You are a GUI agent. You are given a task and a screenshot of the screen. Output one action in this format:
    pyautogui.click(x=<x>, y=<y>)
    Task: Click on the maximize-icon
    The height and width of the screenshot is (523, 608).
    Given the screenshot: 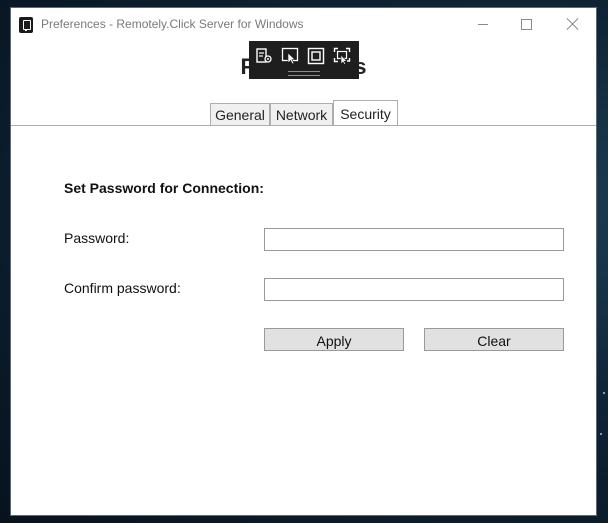 What is the action you would take?
    pyautogui.click(x=526, y=24)
    